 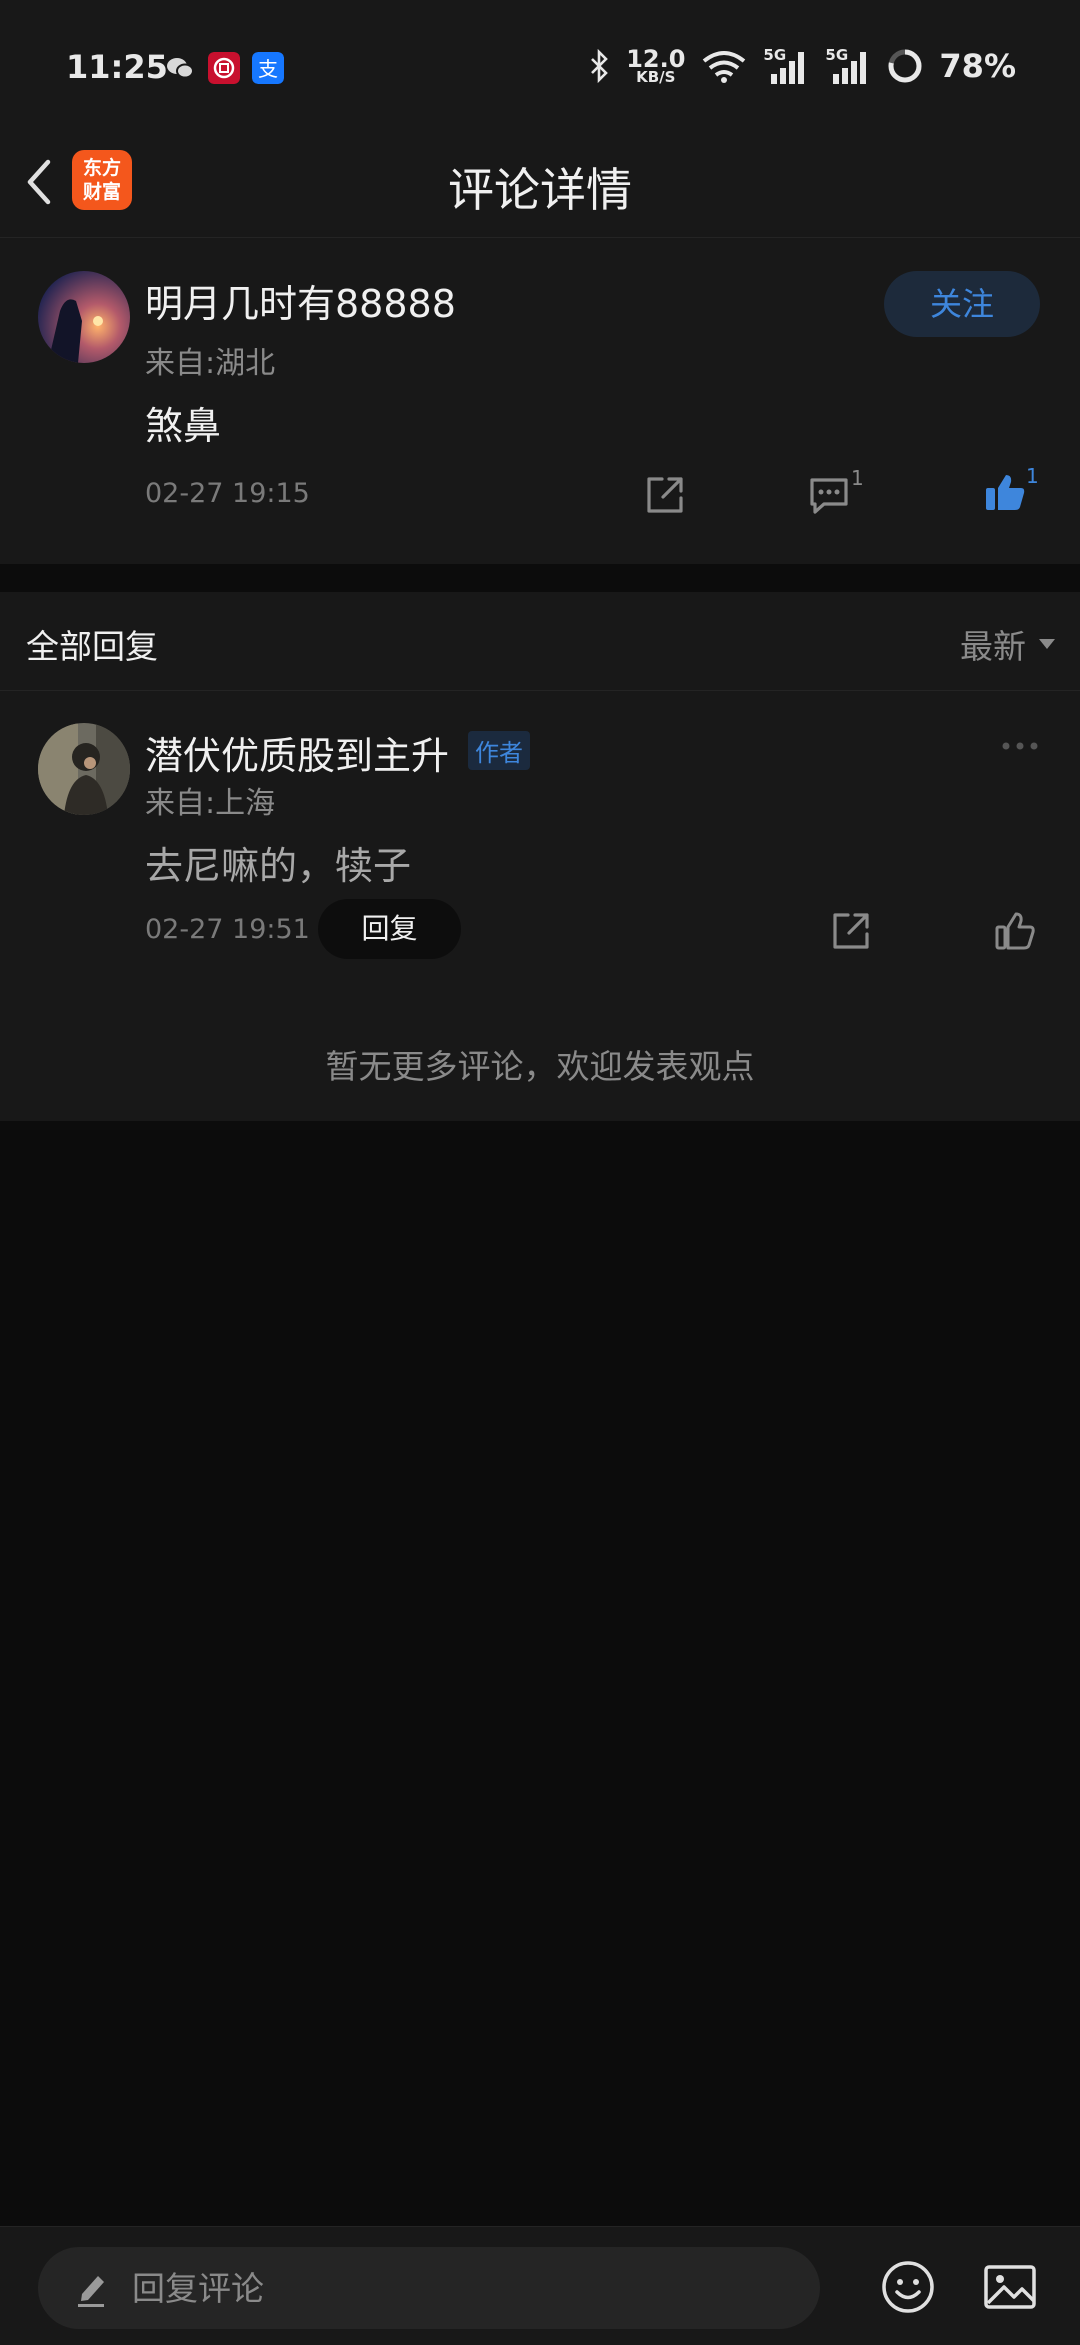 What do you see at coordinates (600, 66) in the screenshot?
I see `bluetooth-icon` at bounding box center [600, 66].